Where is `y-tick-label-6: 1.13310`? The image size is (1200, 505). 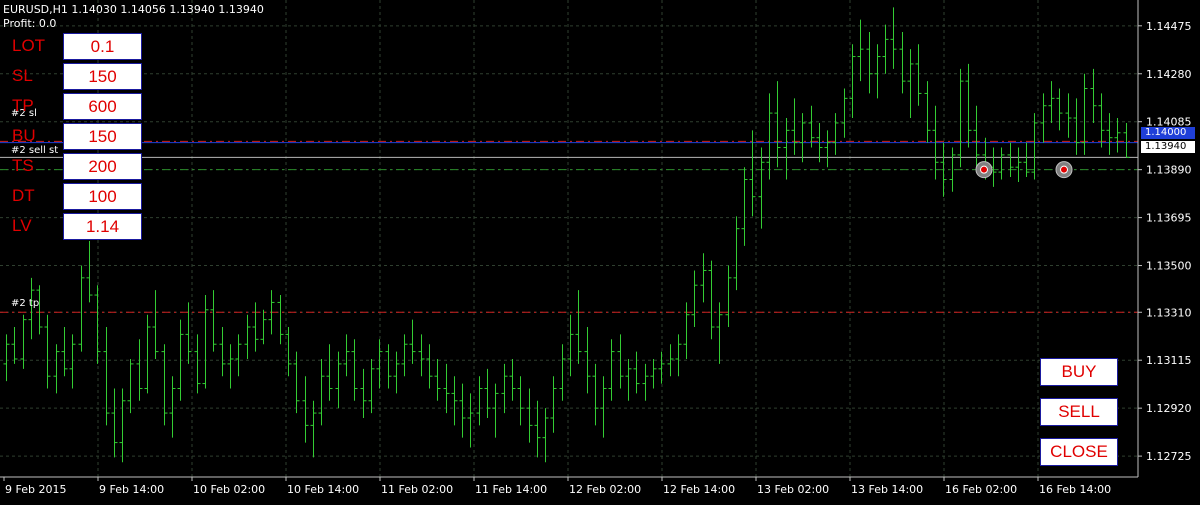
y-tick-label-6: 1.13310 is located at coordinates (1169, 312).